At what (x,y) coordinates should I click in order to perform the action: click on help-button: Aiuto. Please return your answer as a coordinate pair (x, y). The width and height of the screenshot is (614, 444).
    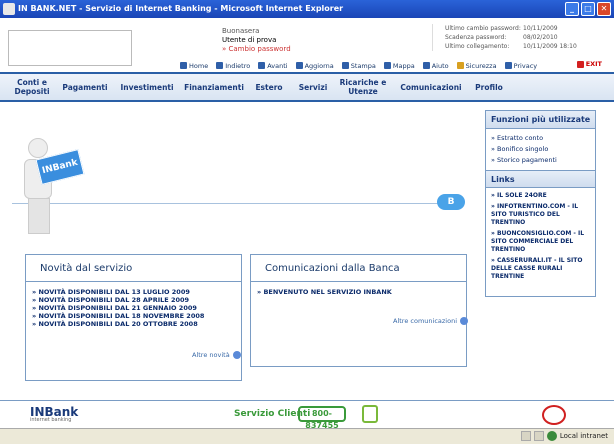
    Looking at the image, I should click on (435, 65).